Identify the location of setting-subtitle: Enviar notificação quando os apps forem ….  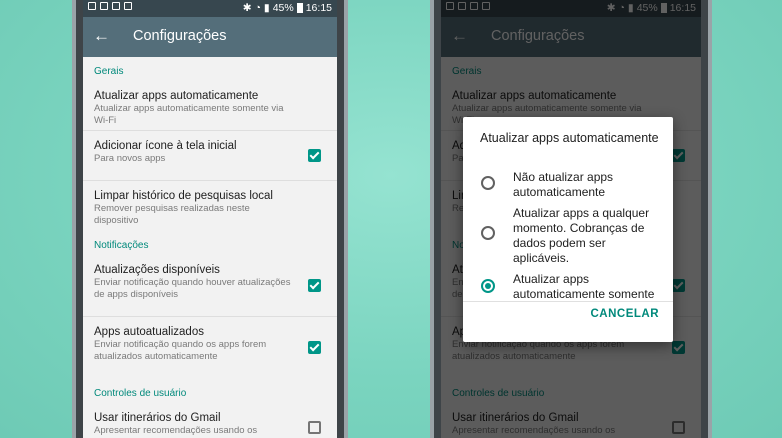
(180, 350).